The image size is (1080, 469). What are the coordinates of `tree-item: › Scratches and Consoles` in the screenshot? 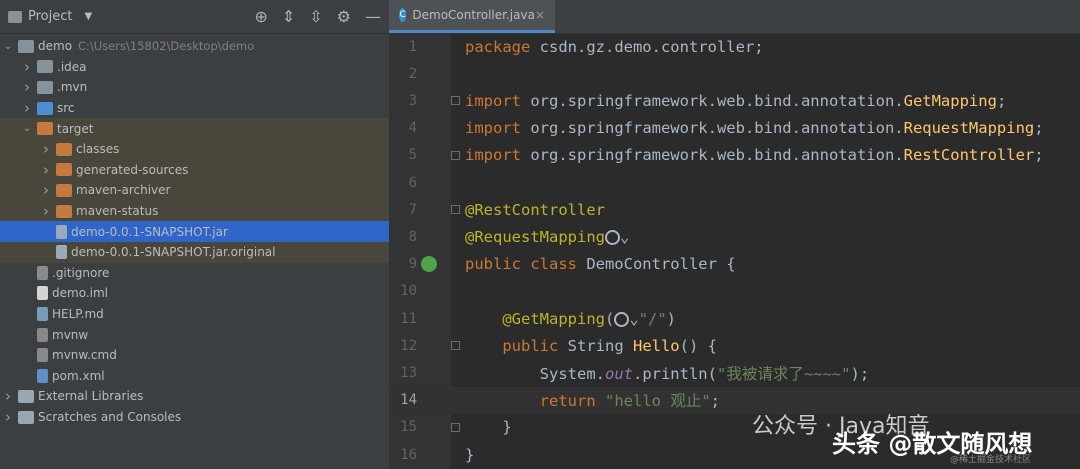 It's located at (194, 417).